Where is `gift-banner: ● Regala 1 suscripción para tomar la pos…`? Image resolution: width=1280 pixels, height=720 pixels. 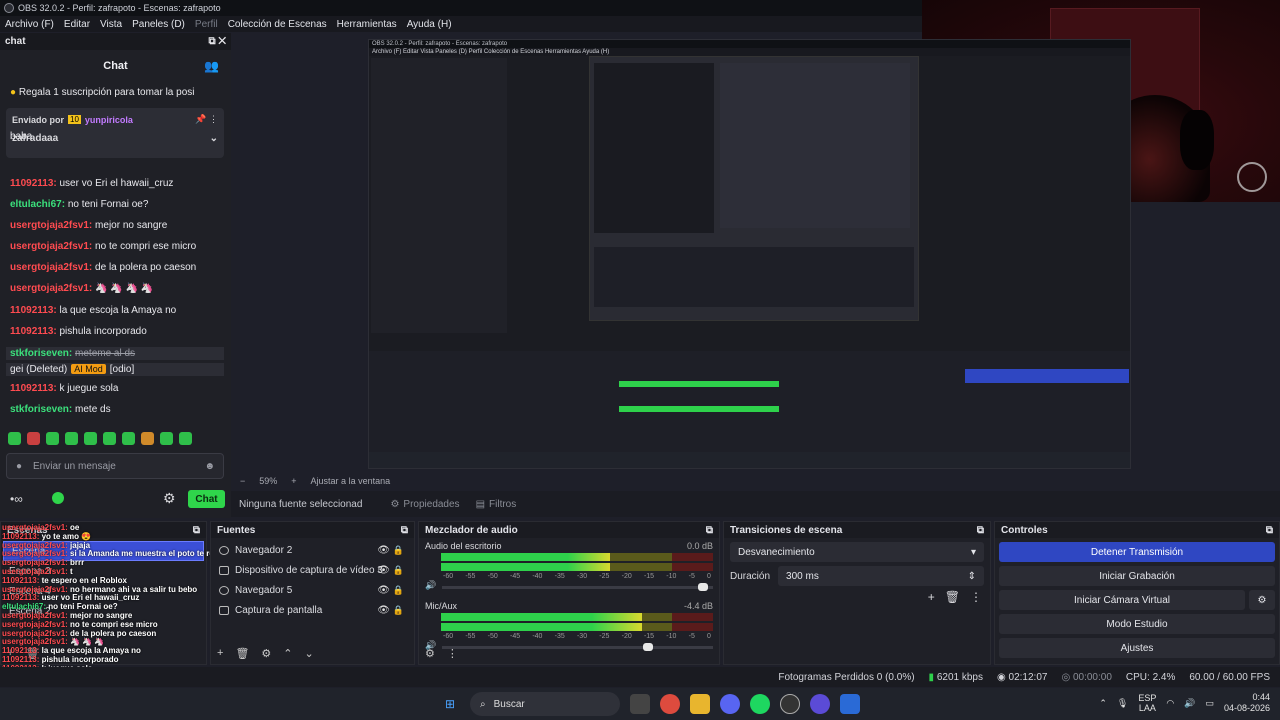
gift-banner: ● Regala 1 suscripción para tomar la pos… is located at coordinates (117, 94).